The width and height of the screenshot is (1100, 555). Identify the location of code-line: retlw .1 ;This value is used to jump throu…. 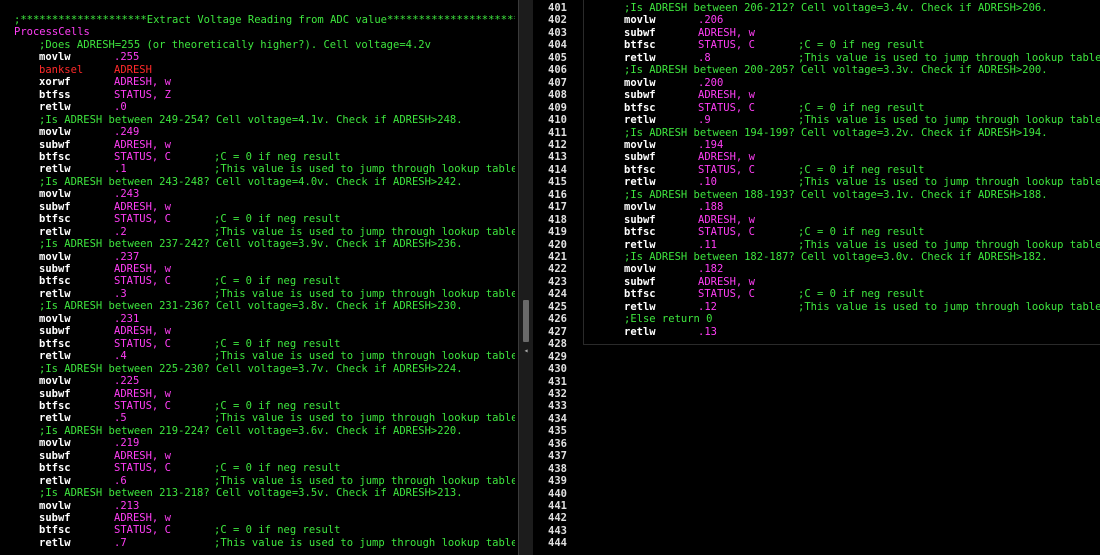
(257, 169).